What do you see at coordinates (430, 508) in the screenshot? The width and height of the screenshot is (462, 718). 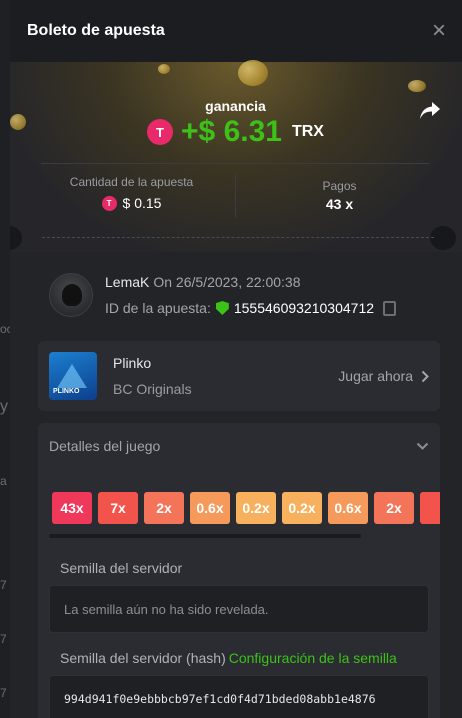 I see `multiplier-cell` at bounding box center [430, 508].